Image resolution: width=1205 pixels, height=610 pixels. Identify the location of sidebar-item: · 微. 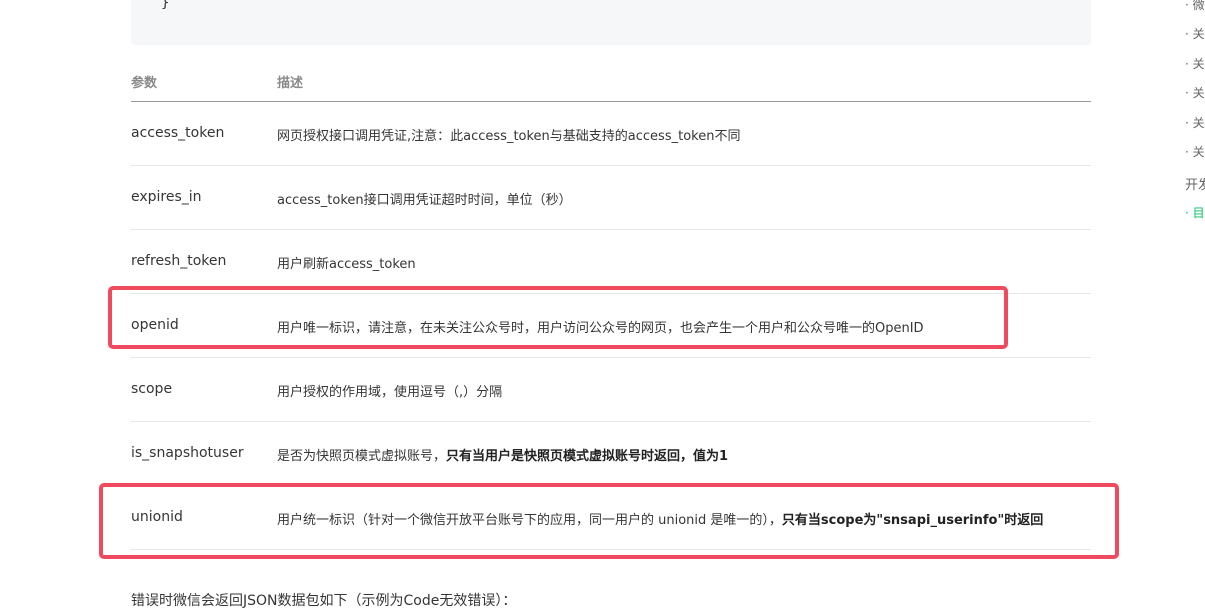
(1195, 6).